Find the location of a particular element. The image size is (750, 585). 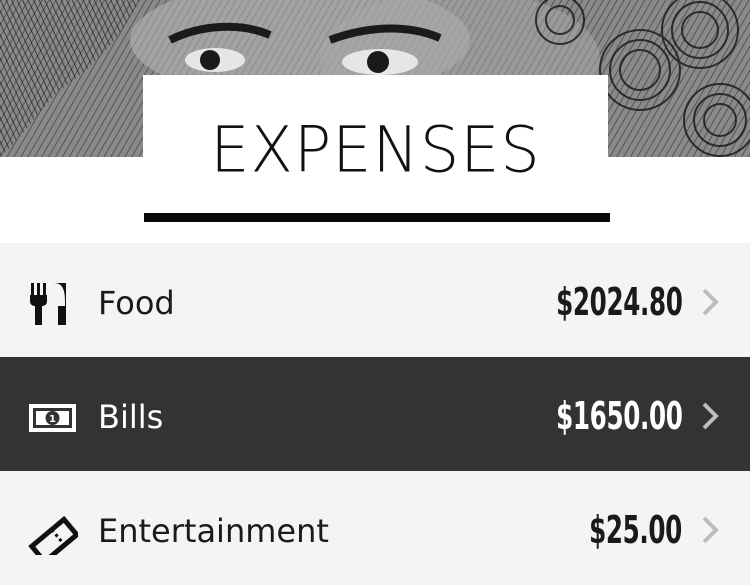

svg-text: 1 is located at coordinates (52, 419).